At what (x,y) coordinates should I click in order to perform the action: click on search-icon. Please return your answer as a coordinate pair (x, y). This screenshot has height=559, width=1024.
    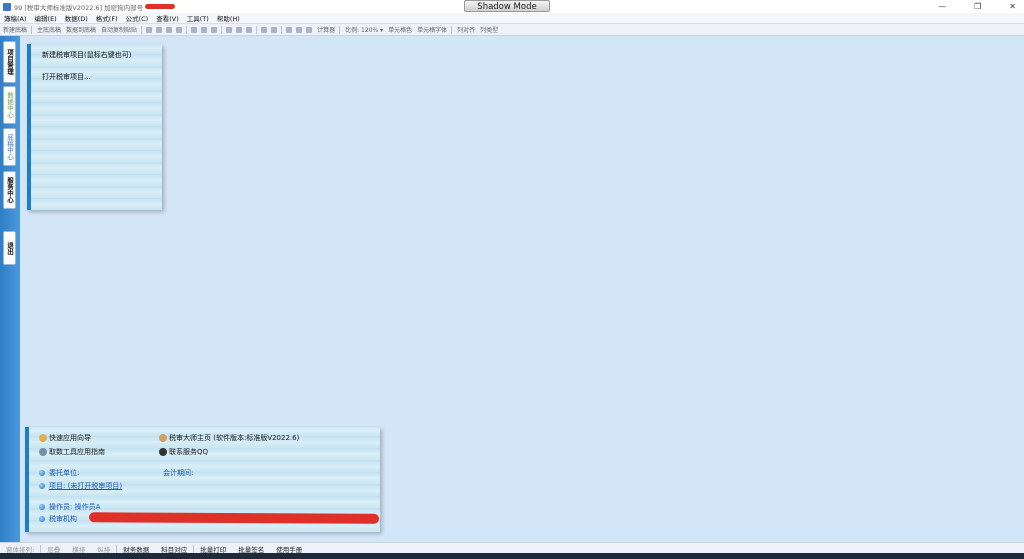
    Looking at the image, I should click on (43, 452).